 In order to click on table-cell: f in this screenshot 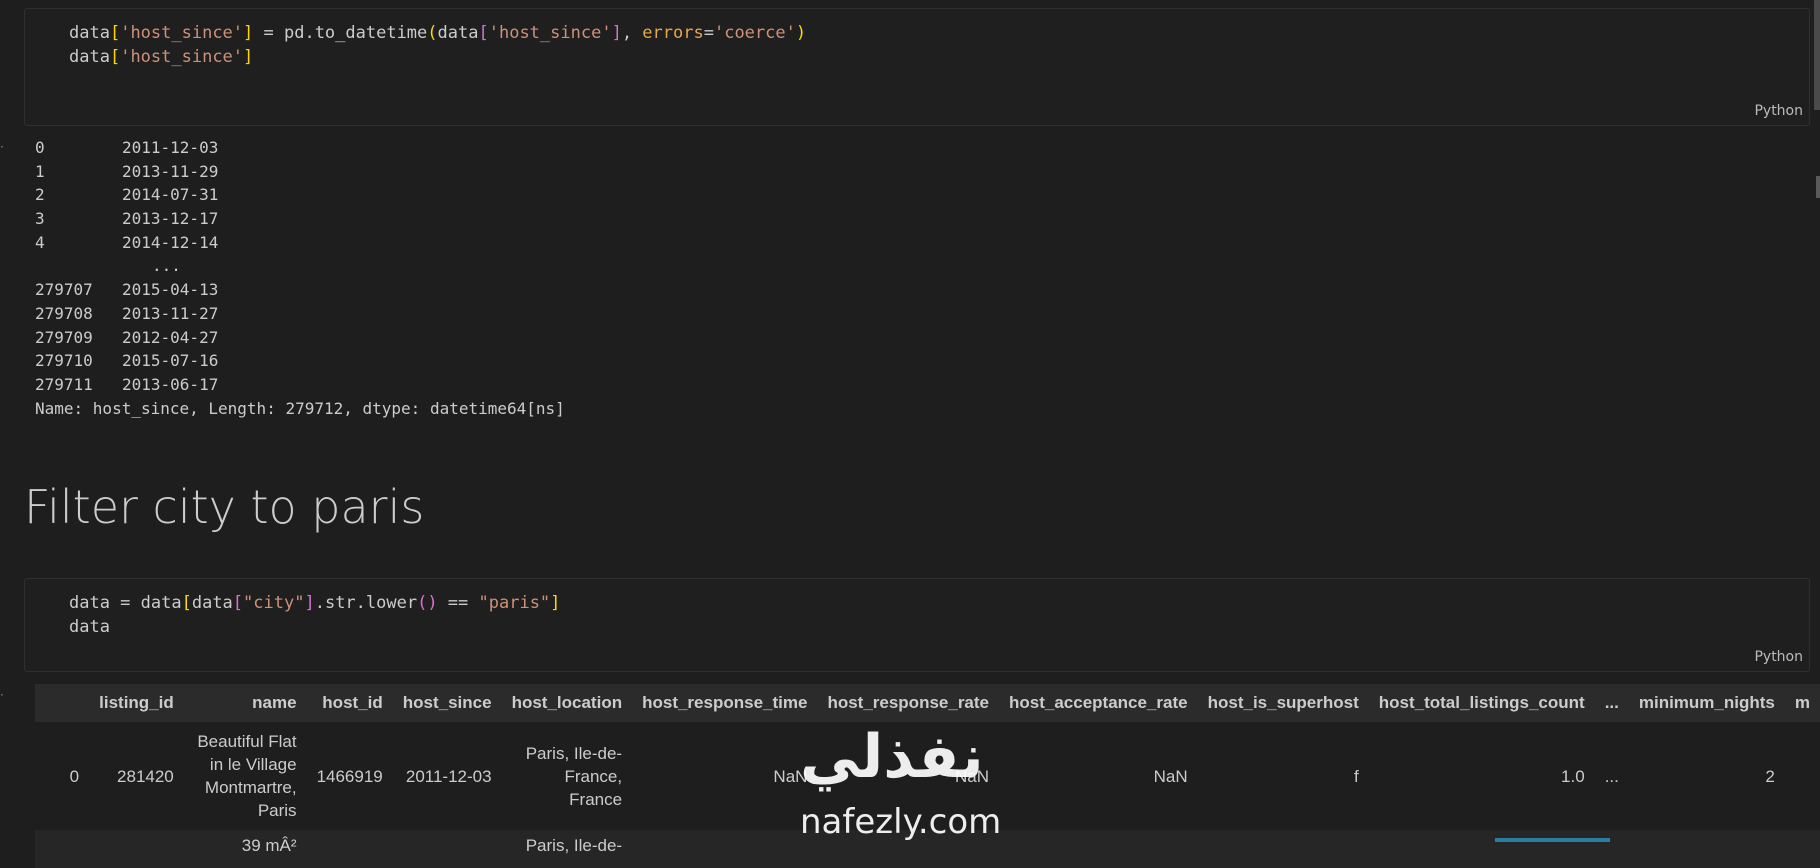, I will do `click(1283, 776)`.